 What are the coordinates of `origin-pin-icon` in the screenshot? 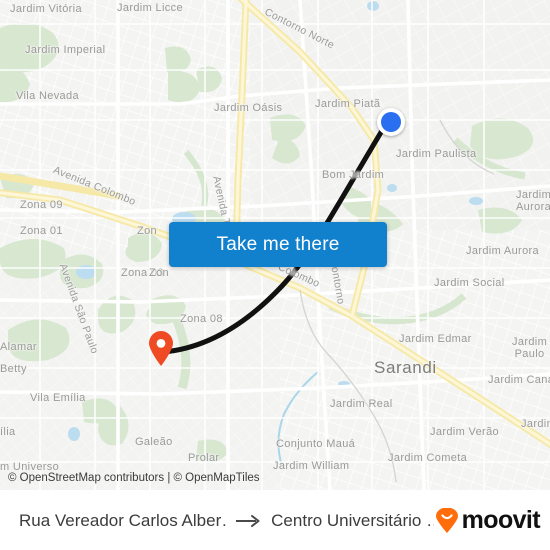 It's located at (161, 348).